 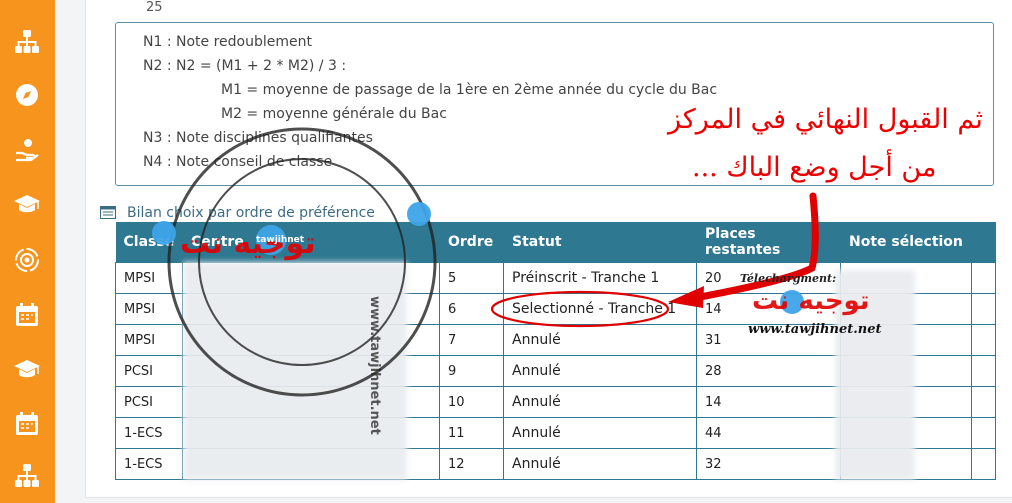 I want to click on col-extra, so click(x=983, y=242).